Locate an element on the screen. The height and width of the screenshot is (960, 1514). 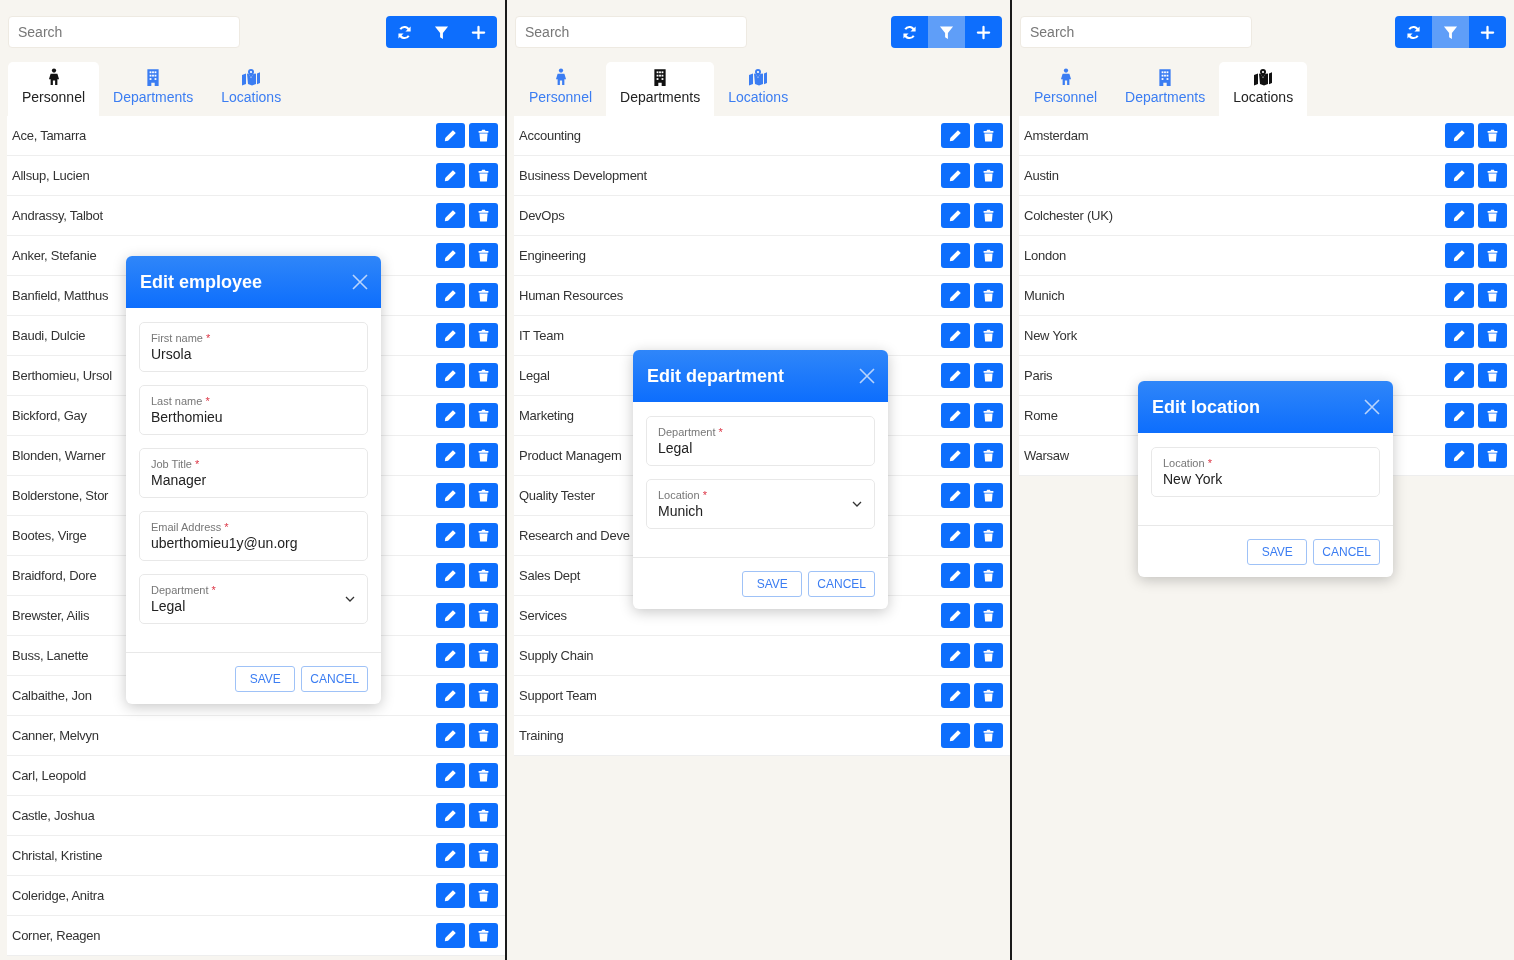
input-field: Department * Legal is located at coordinates (760, 441).